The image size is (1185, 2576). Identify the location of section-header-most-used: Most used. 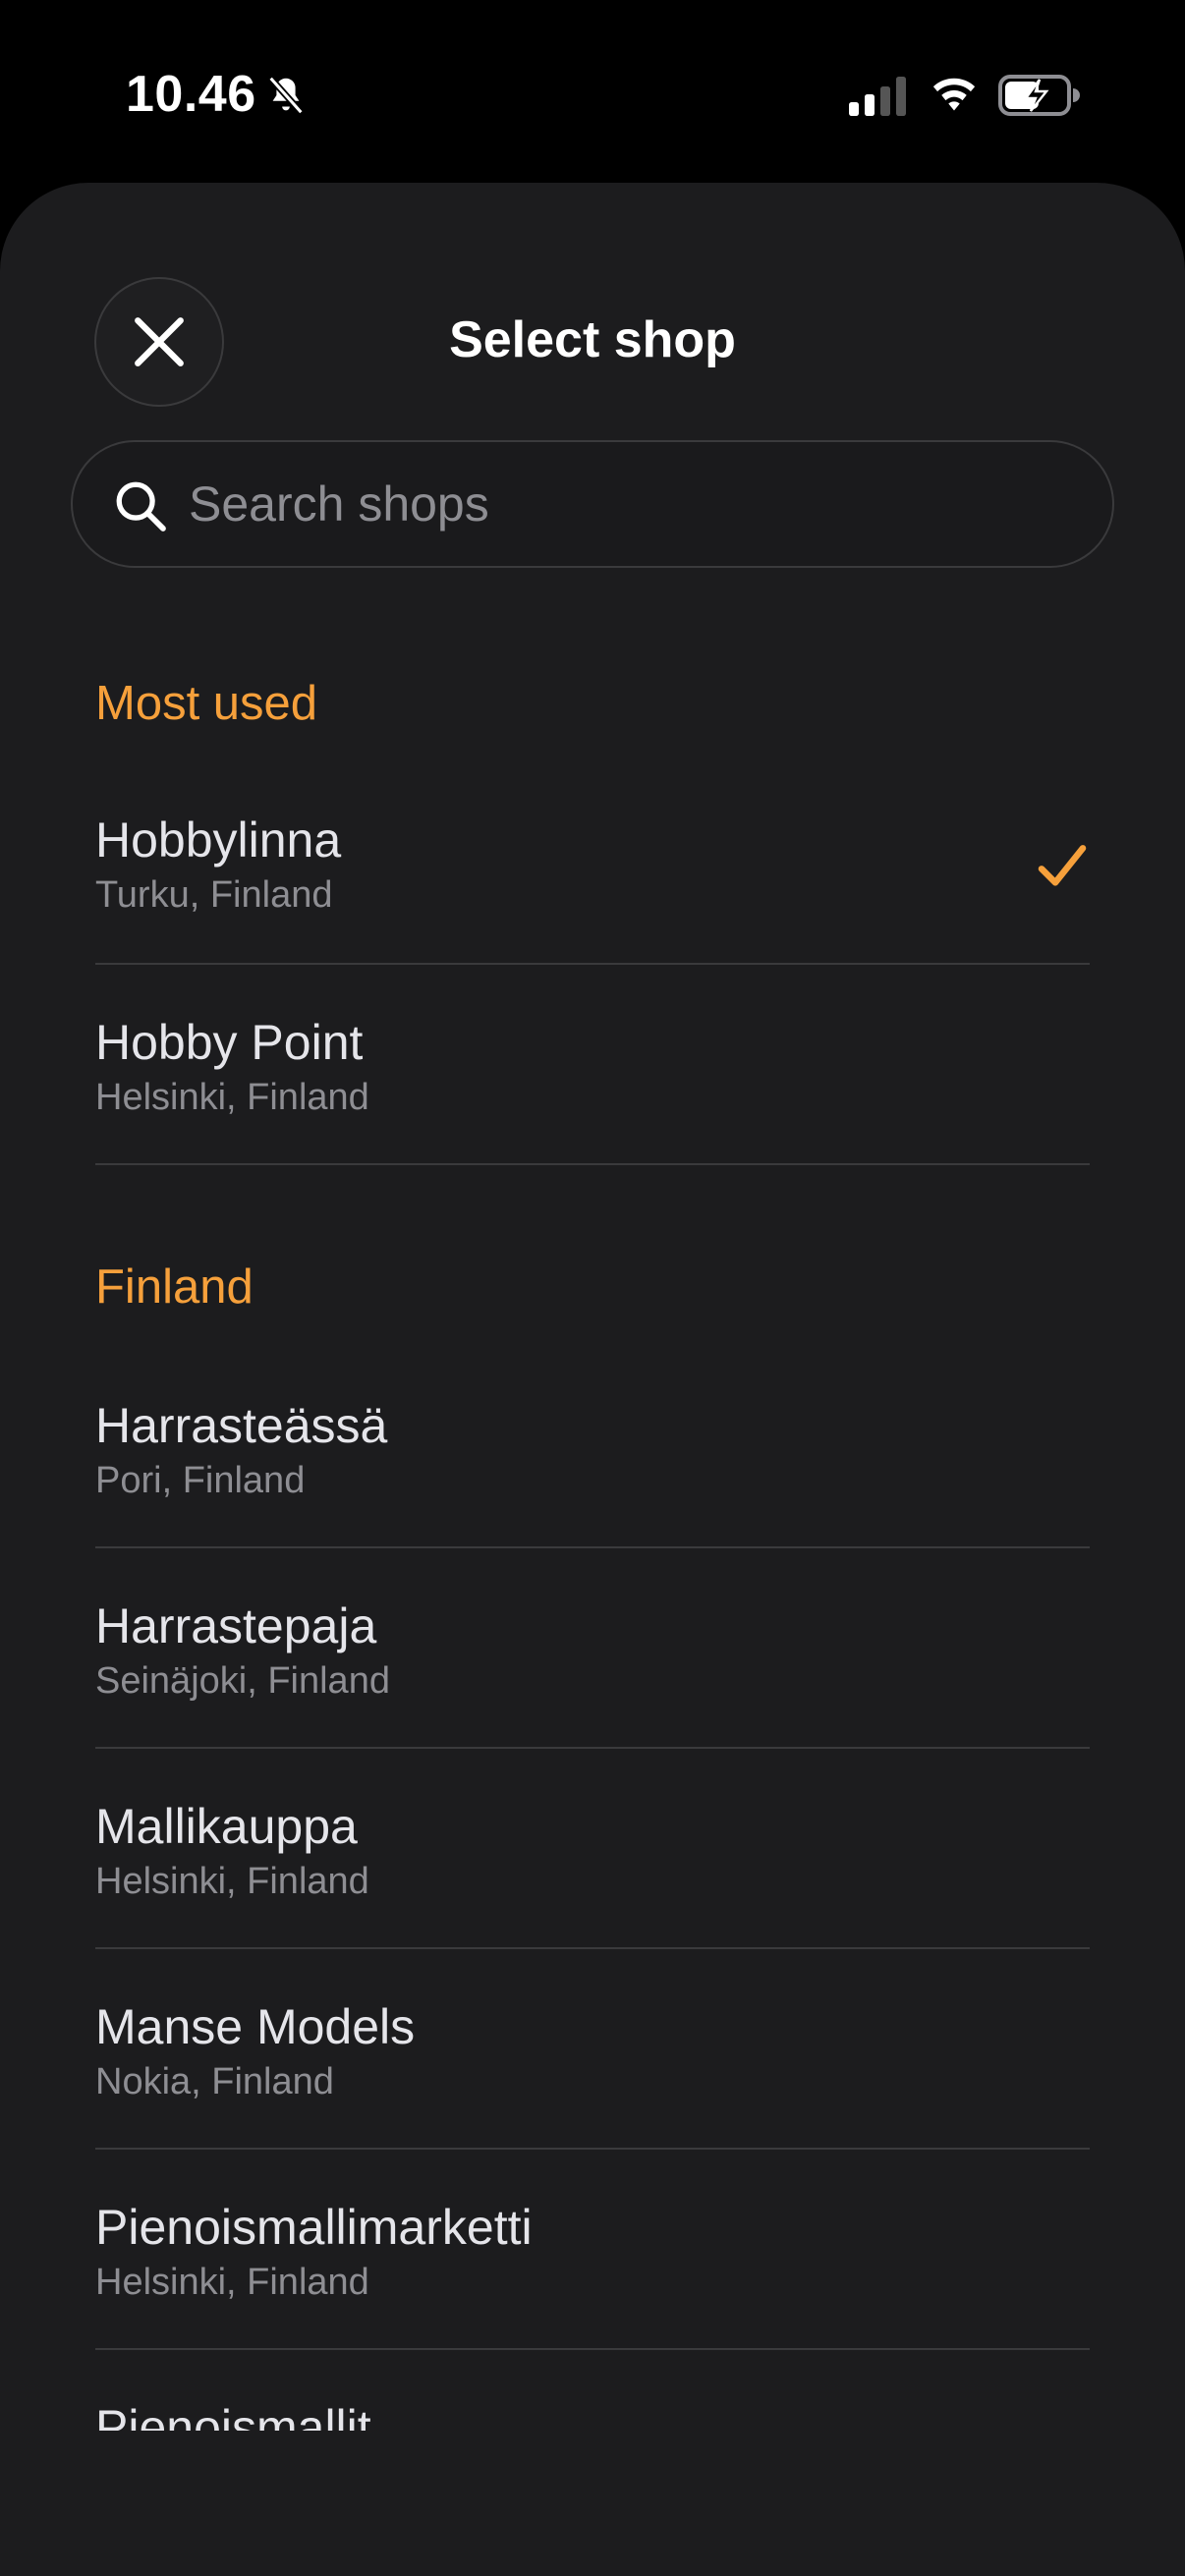
(207, 703).